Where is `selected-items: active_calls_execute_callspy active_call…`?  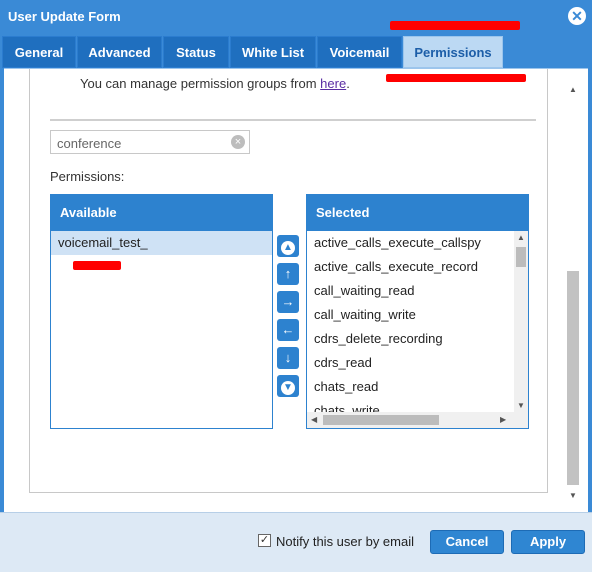 selected-items: active_calls_execute_callspy active_call… is located at coordinates (417, 321).